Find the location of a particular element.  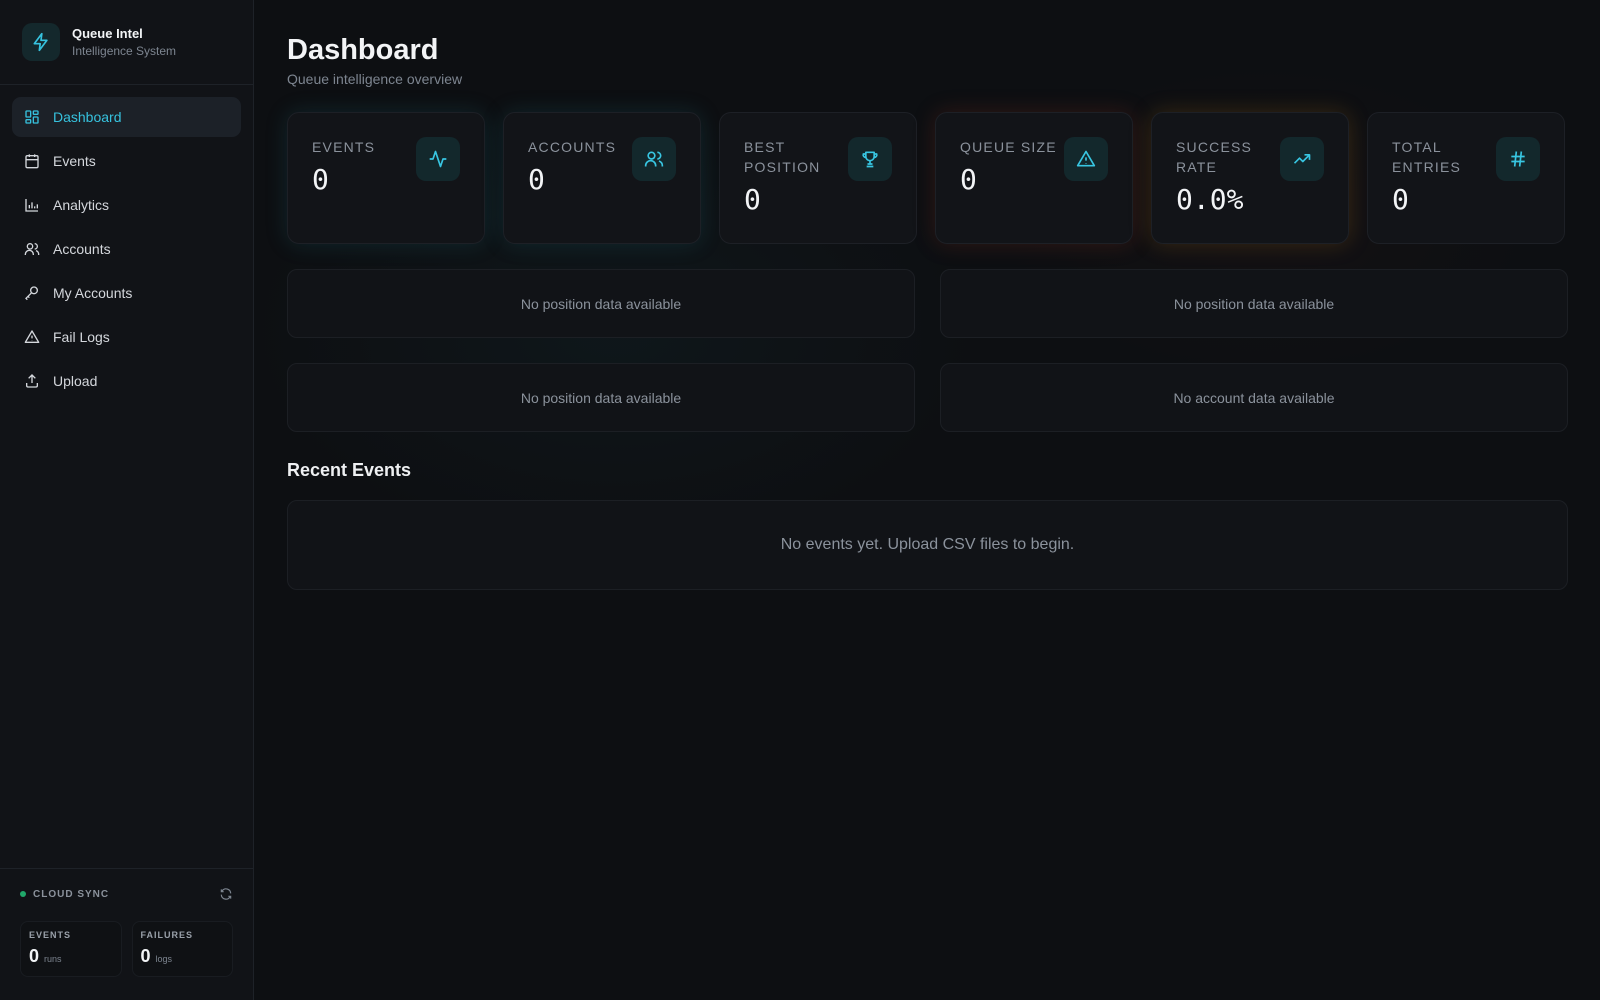

calendar-icon is located at coordinates (32, 161).